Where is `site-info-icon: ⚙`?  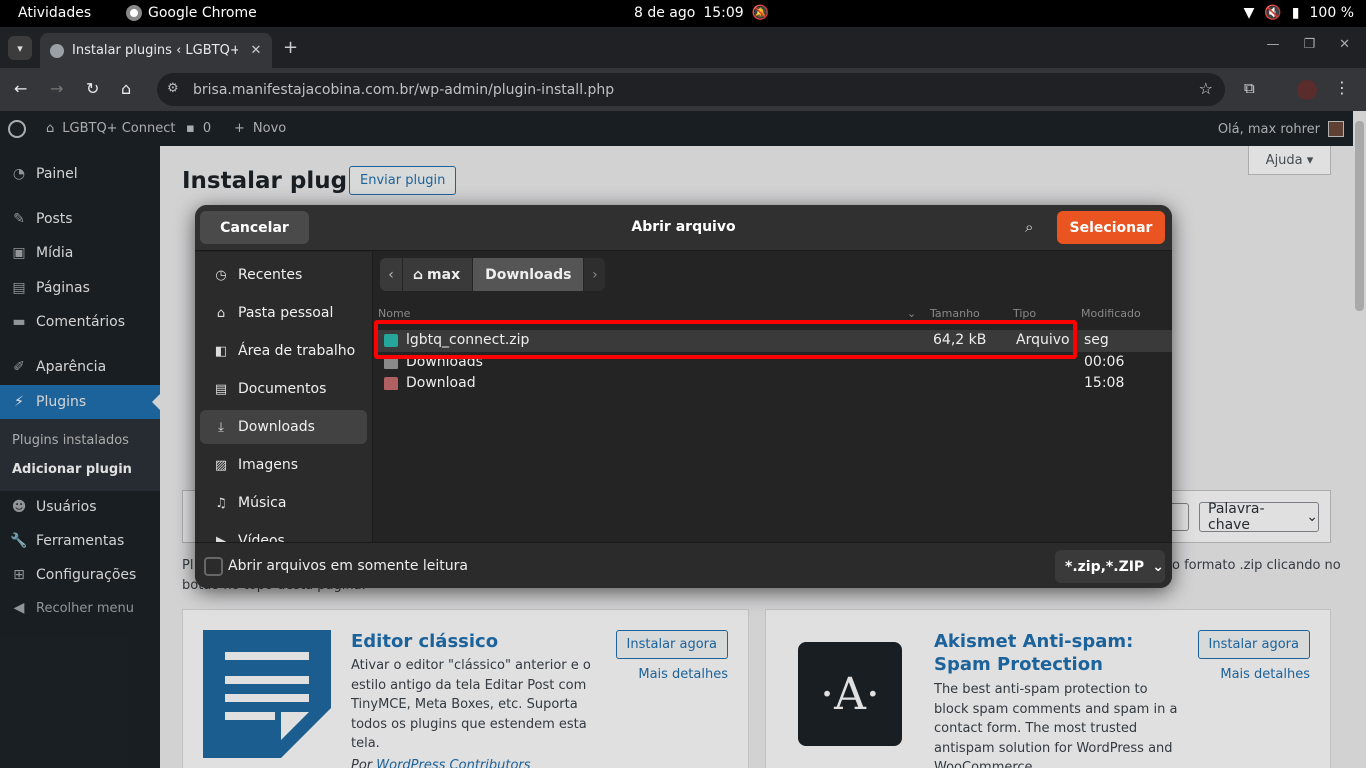 site-info-icon: ⚙ is located at coordinates (173, 88).